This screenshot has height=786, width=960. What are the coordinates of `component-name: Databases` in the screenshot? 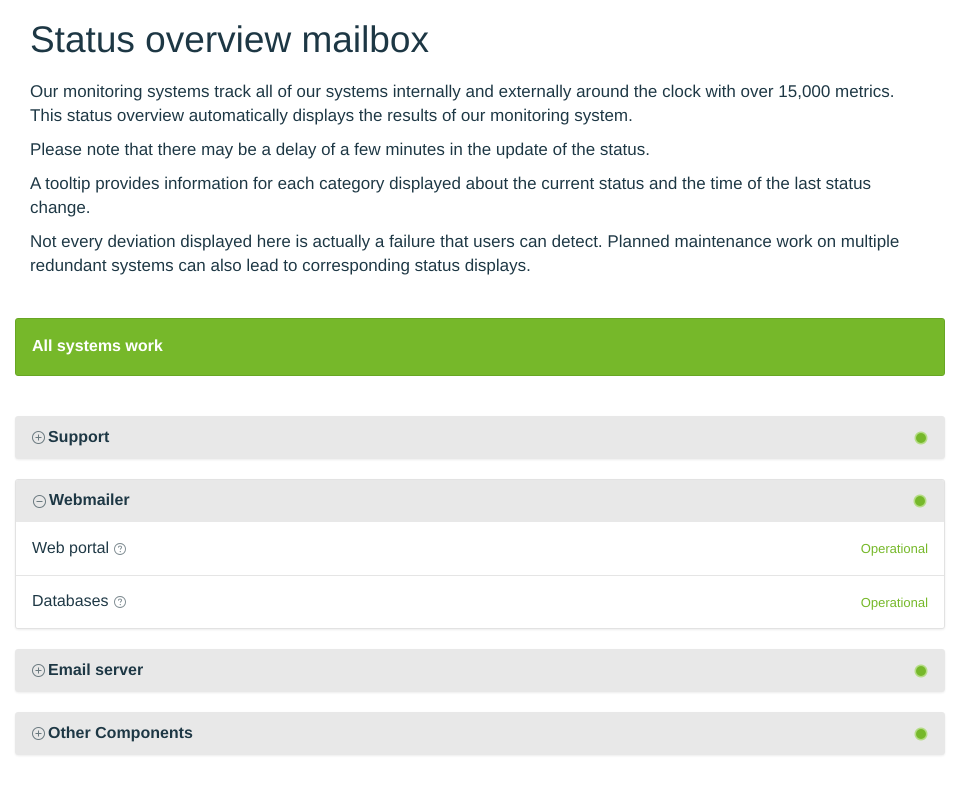 It's located at (70, 602).